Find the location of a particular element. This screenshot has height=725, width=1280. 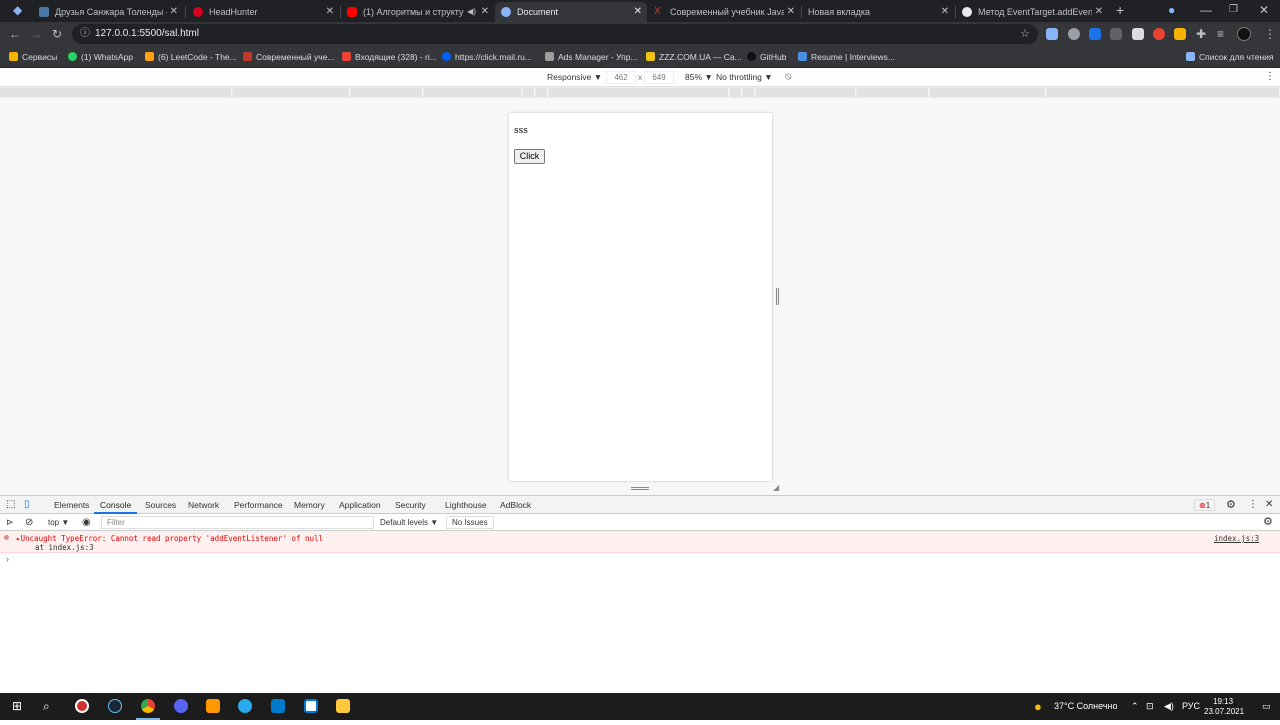

reading-mode-icon: ≡ is located at coordinates (1220, 34).